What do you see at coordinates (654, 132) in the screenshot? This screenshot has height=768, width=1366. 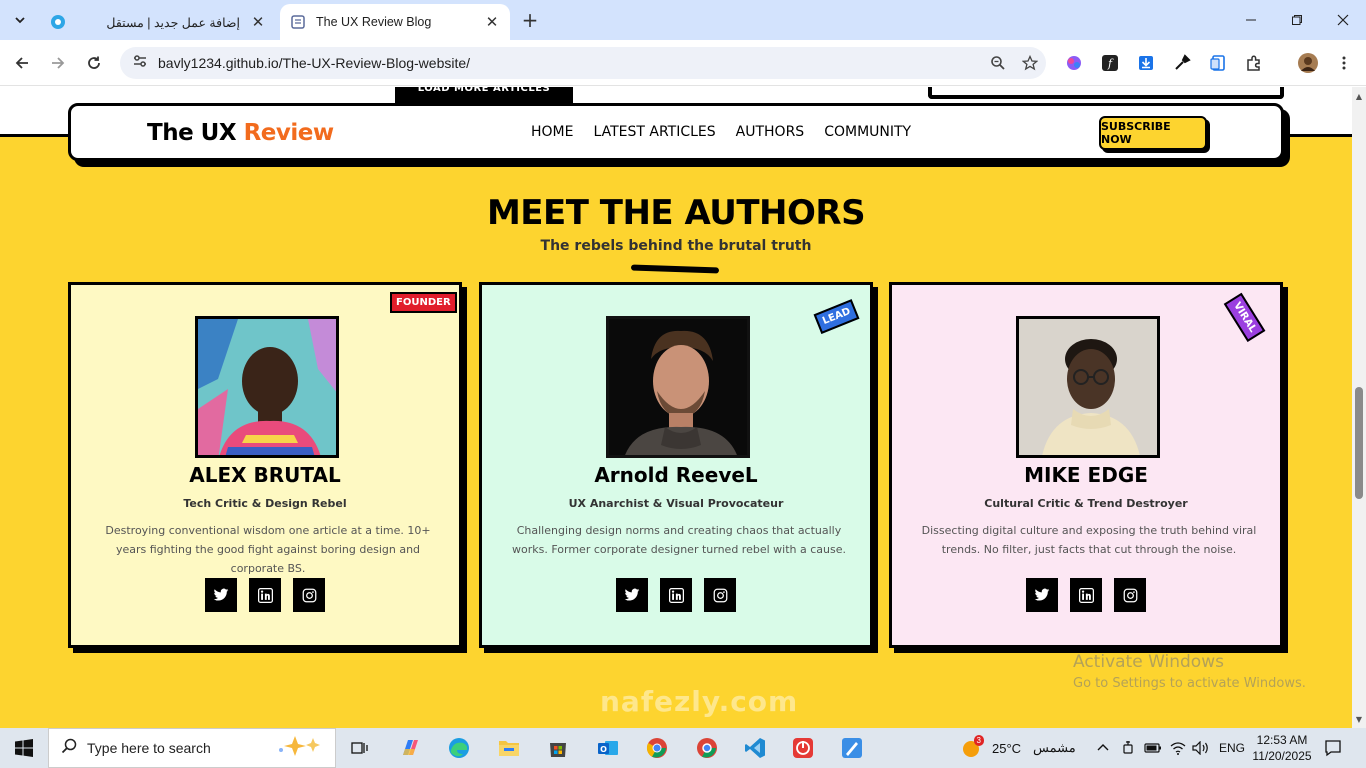 I see `nav-latest-articles: LATEST ARTICLES` at bounding box center [654, 132].